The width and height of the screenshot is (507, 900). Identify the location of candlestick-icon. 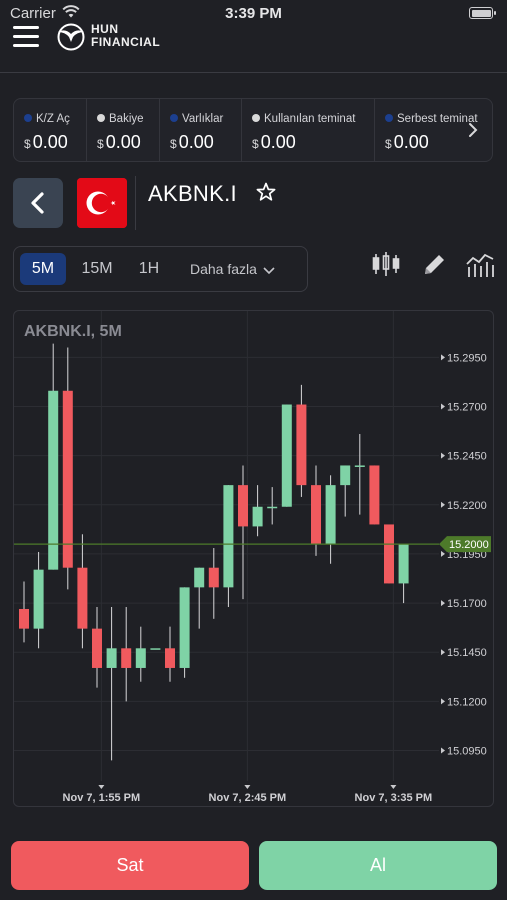
(386, 264).